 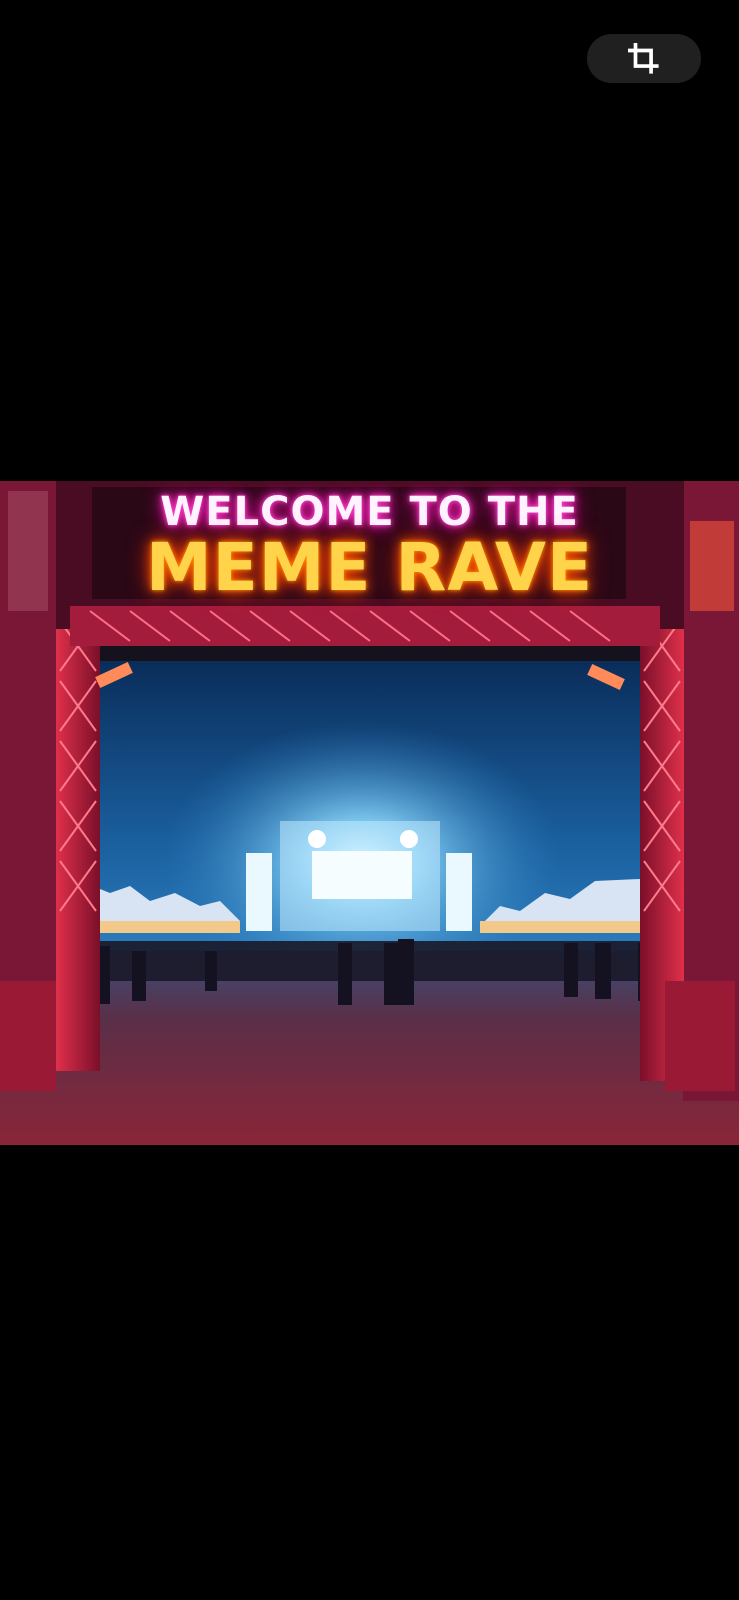 I want to click on sign-line-meme-rave: MEME RAVE, so click(x=369, y=567).